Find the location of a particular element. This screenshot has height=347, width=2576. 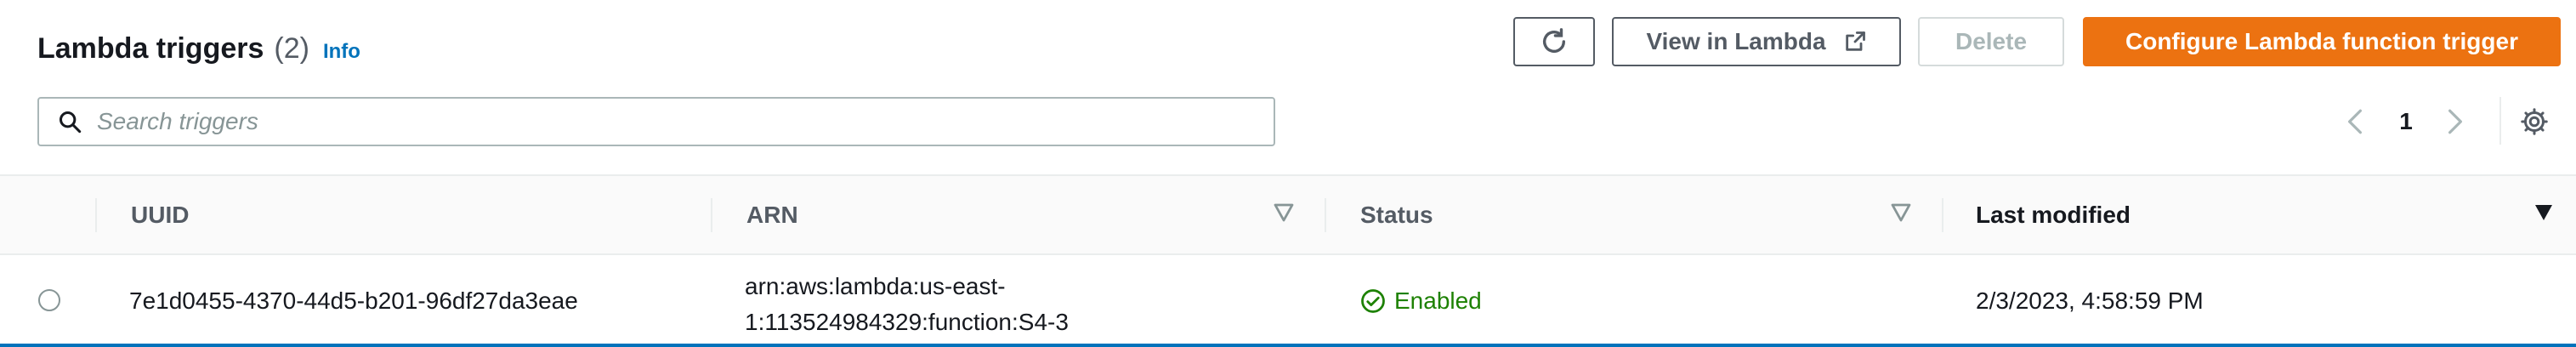

column-header-uuid: UUID is located at coordinates (160, 214).